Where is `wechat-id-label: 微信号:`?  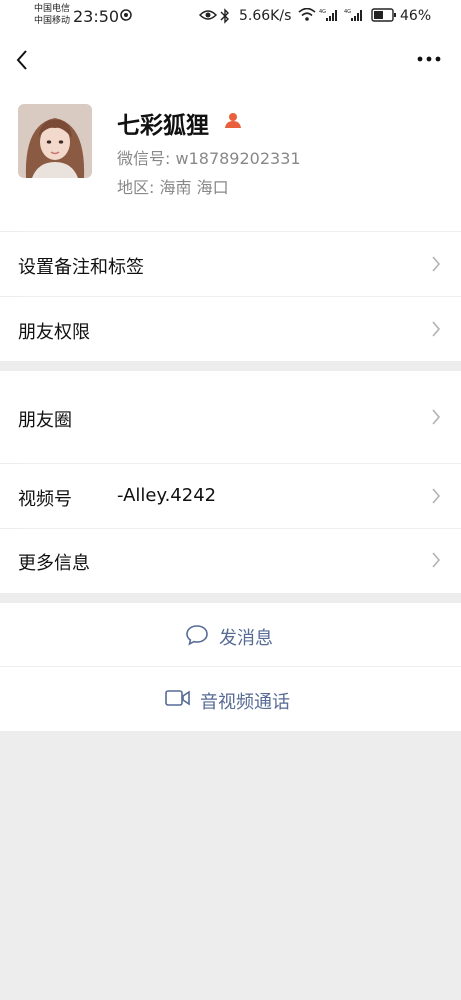
wechat-id-label: 微信号: is located at coordinates (144, 158).